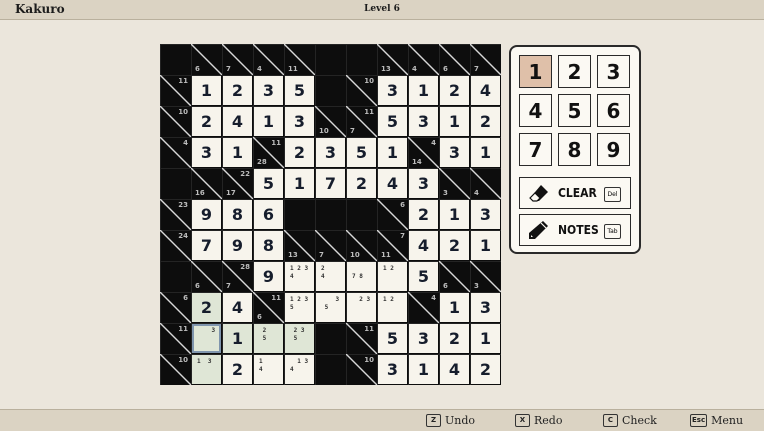 Image resolution: width=764 pixels, height=431 pixels. I want to click on across-clue: 4, so click(185, 143).